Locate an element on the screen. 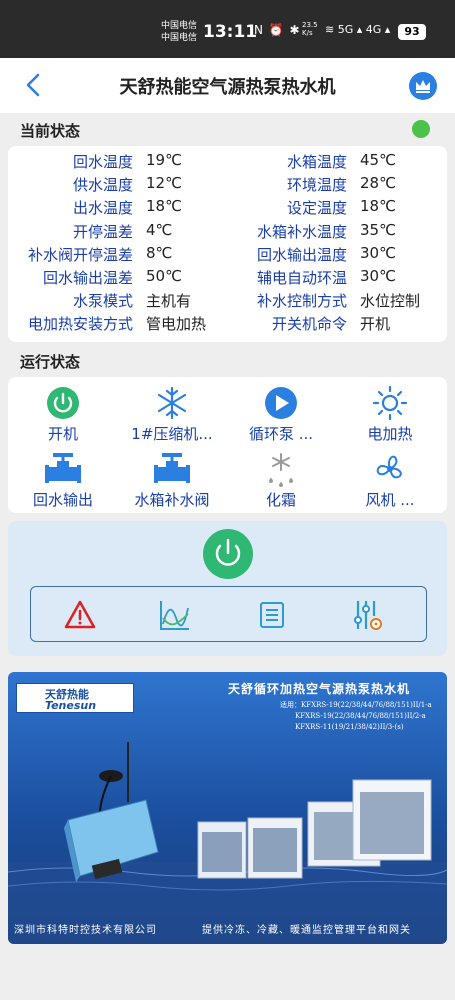 The width and height of the screenshot is (455, 1000). fan-icon is located at coordinates (389, 467).